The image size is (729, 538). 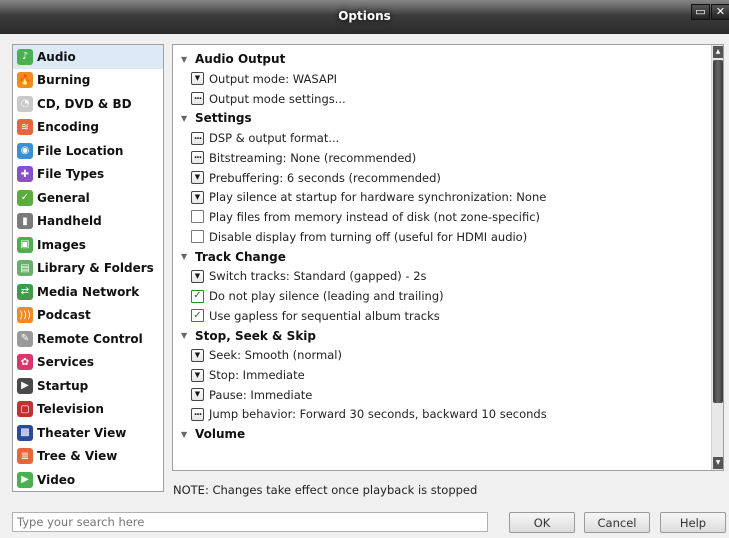 What do you see at coordinates (250, 522) in the screenshot?
I see `search-input` at bounding box center [250, 522].